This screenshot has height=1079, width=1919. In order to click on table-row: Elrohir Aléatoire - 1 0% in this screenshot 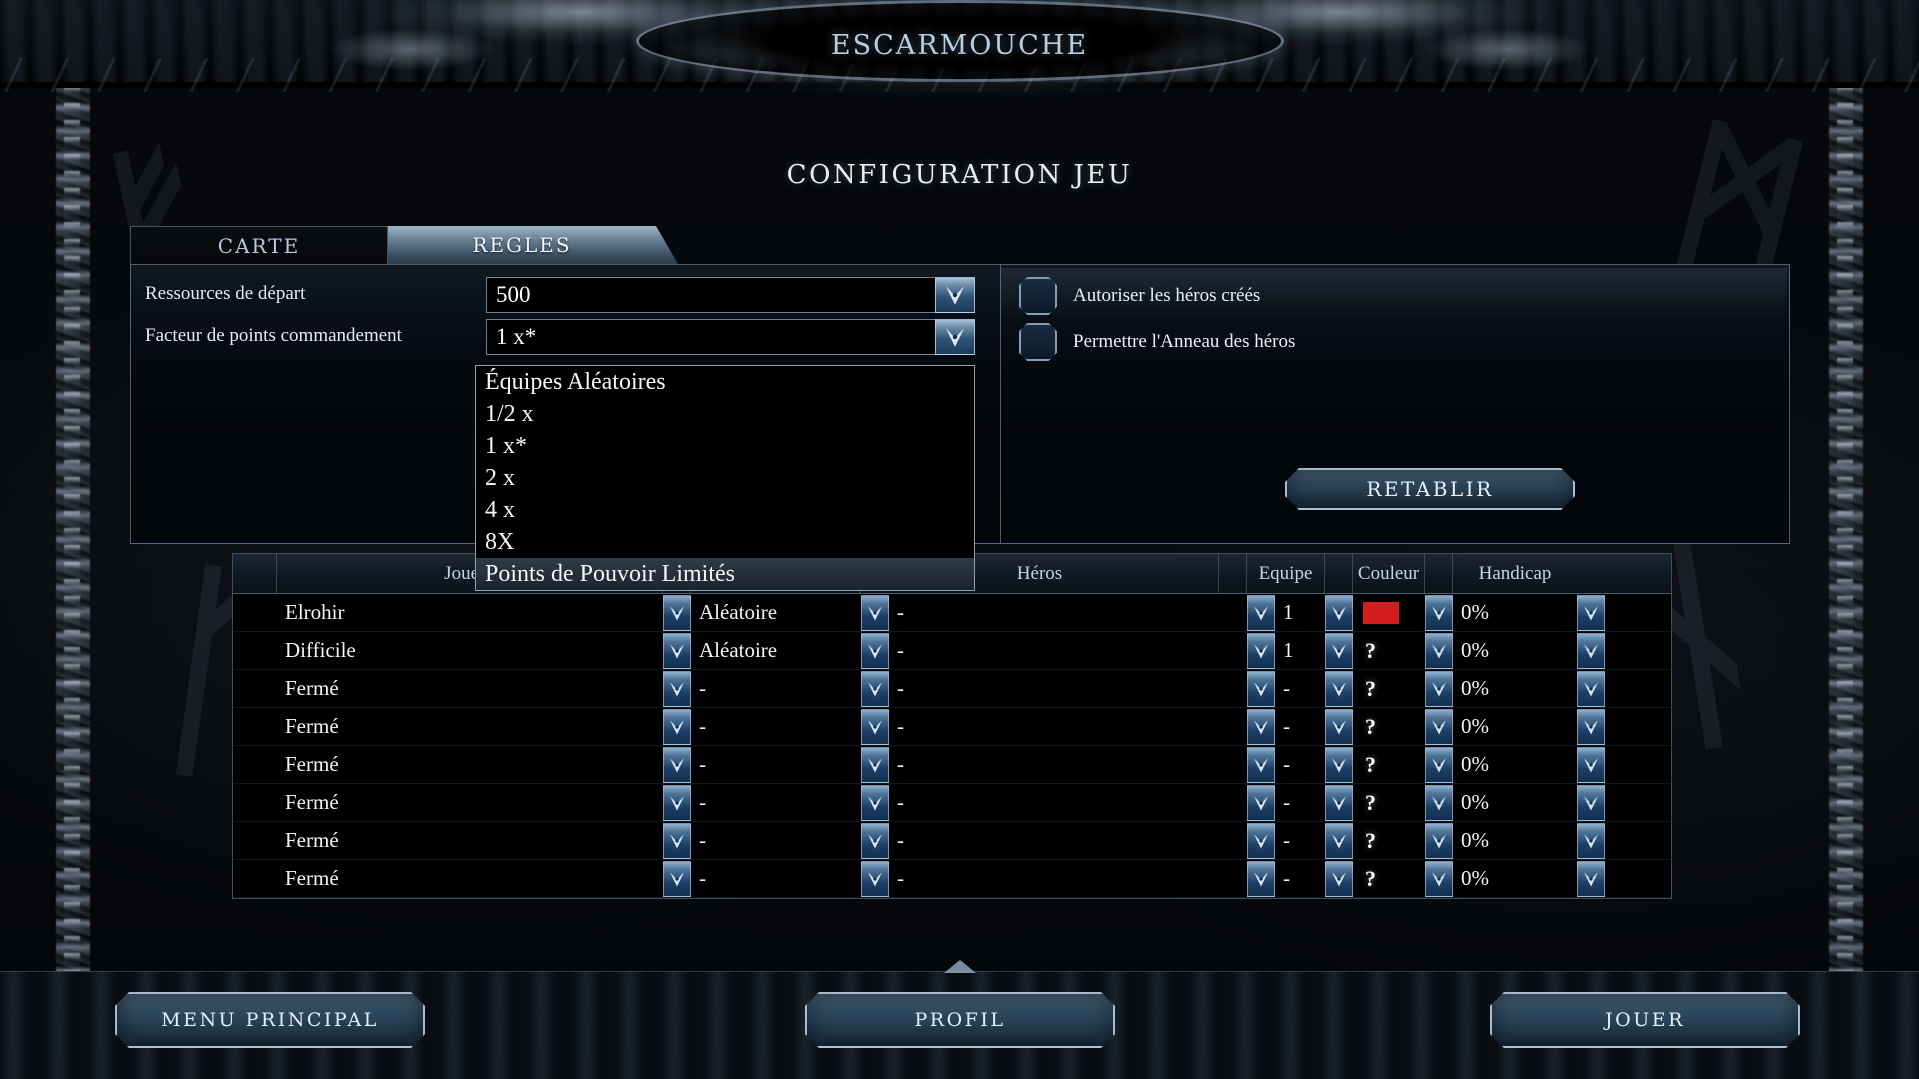, I will do `click(952, 613)`.